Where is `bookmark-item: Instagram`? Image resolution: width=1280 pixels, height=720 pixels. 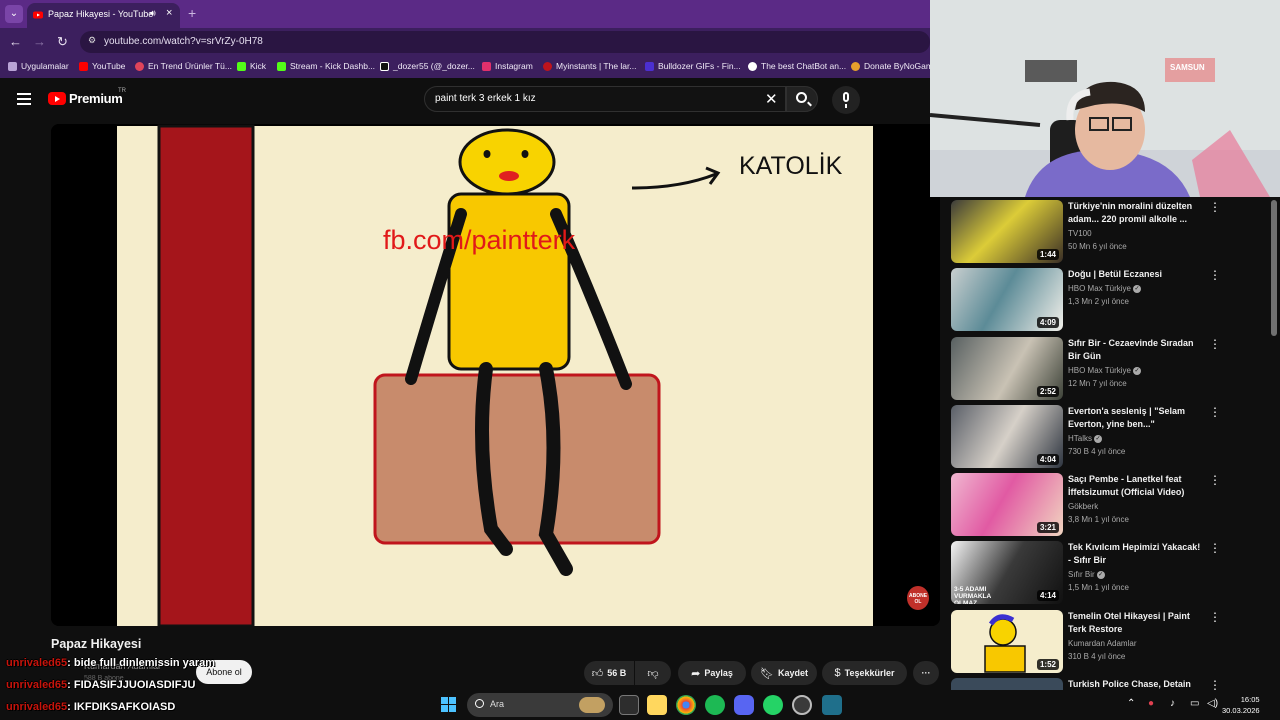
bookmark-item: Instagram is located at coordinates (507, 66).